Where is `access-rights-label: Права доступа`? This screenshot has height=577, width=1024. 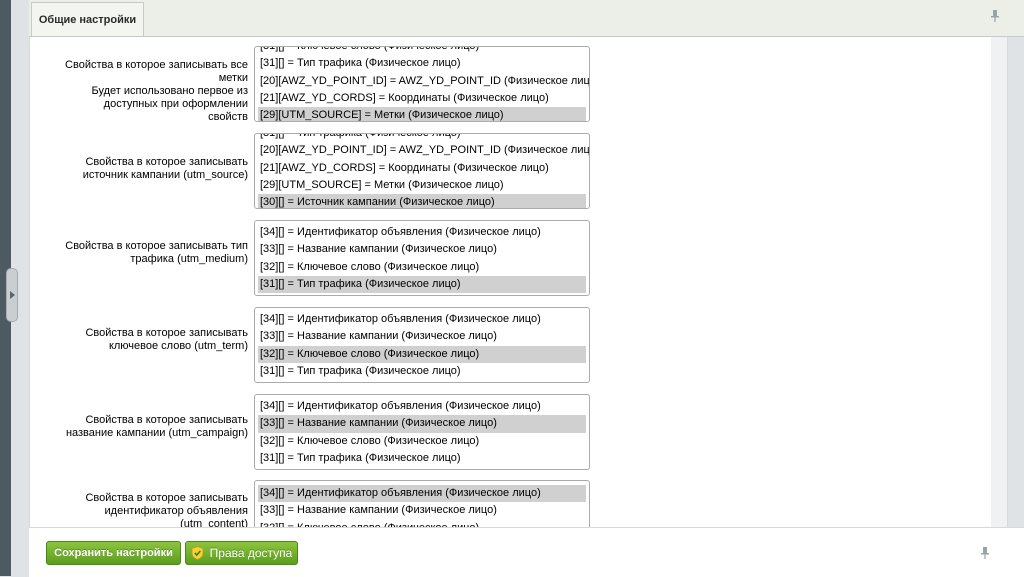 access-rights-label: Права доступа is located at coordinates (251, 553).